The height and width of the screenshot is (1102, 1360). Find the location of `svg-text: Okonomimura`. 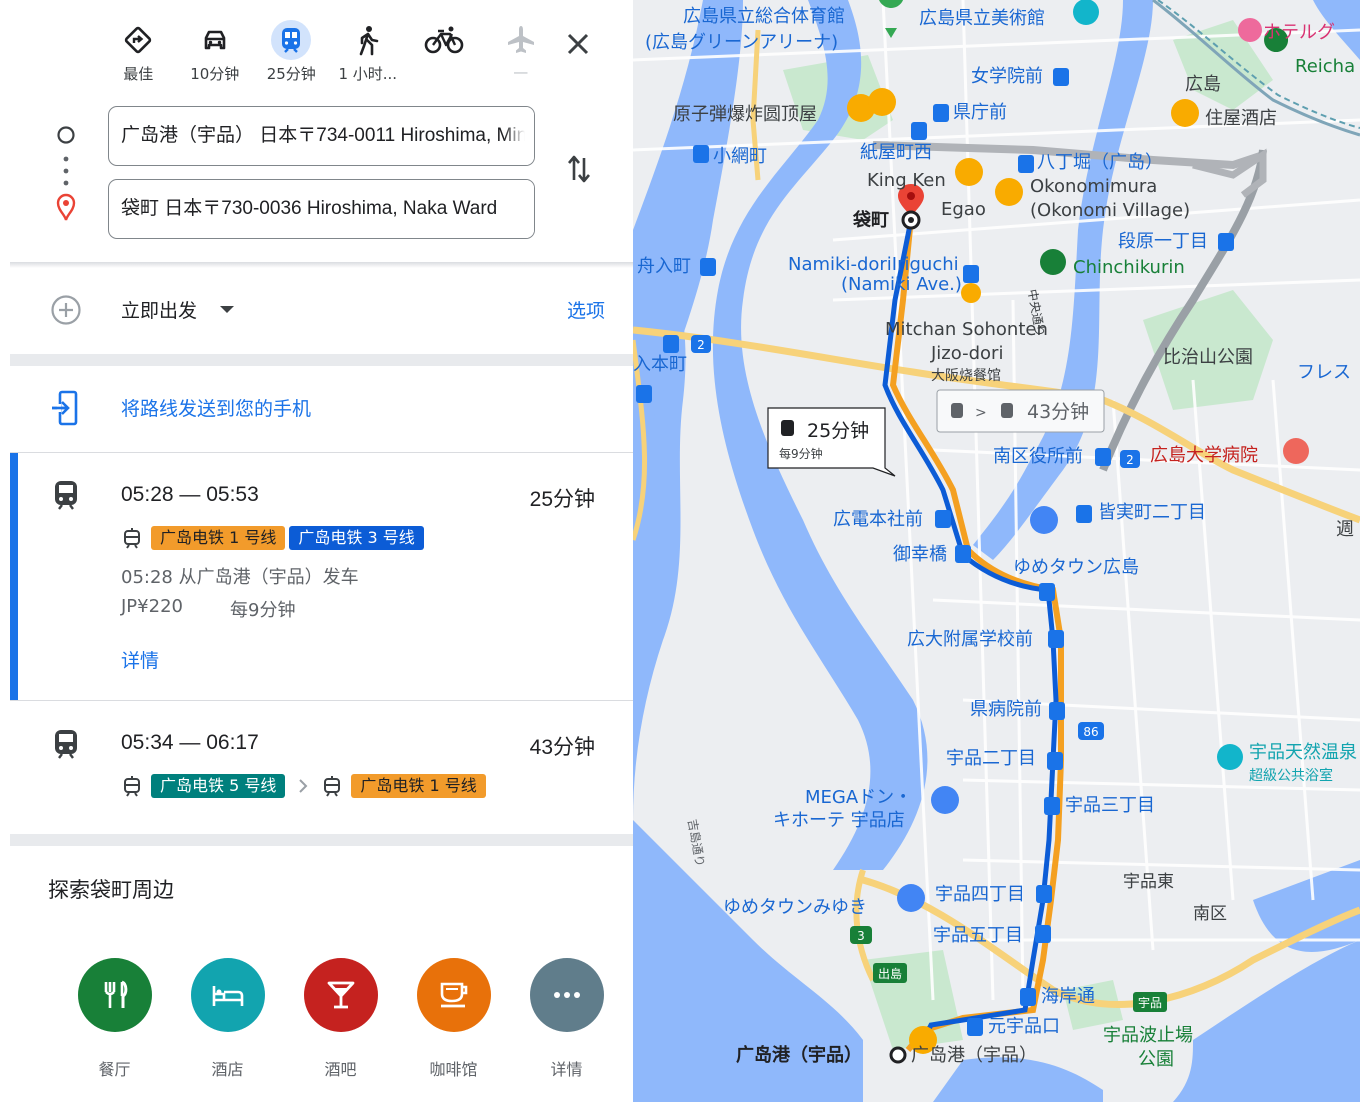

svg-text: Okonomimura is located at coordinates (1093, 186).